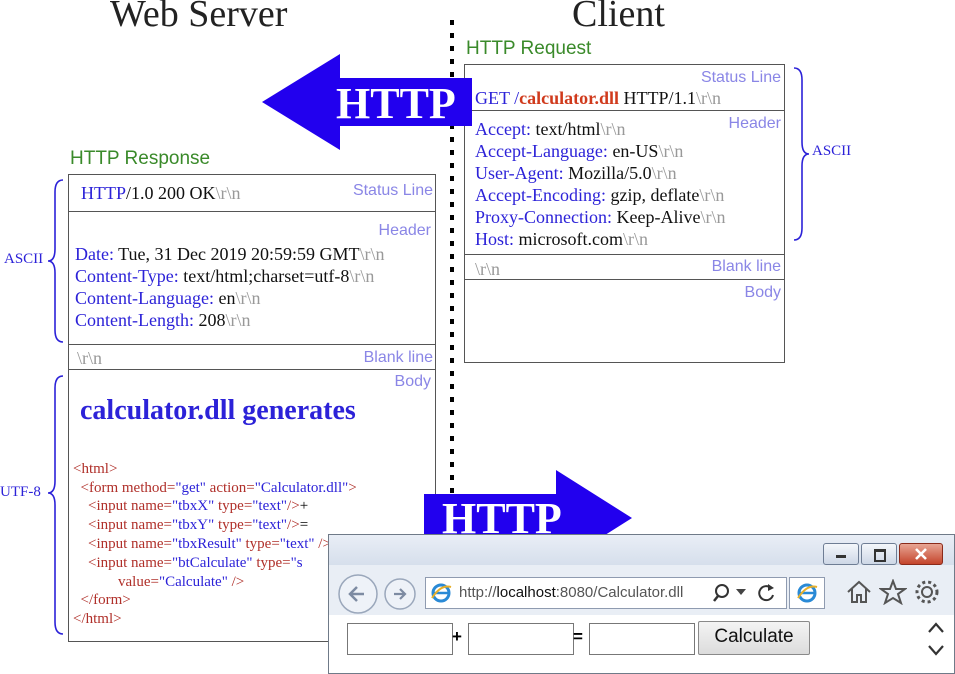 The image size is (955, 674). Describe the element at coordinates (550, 129) in the screenshot. I see `request-header-line: Accept: text/html\r\n` at that location.